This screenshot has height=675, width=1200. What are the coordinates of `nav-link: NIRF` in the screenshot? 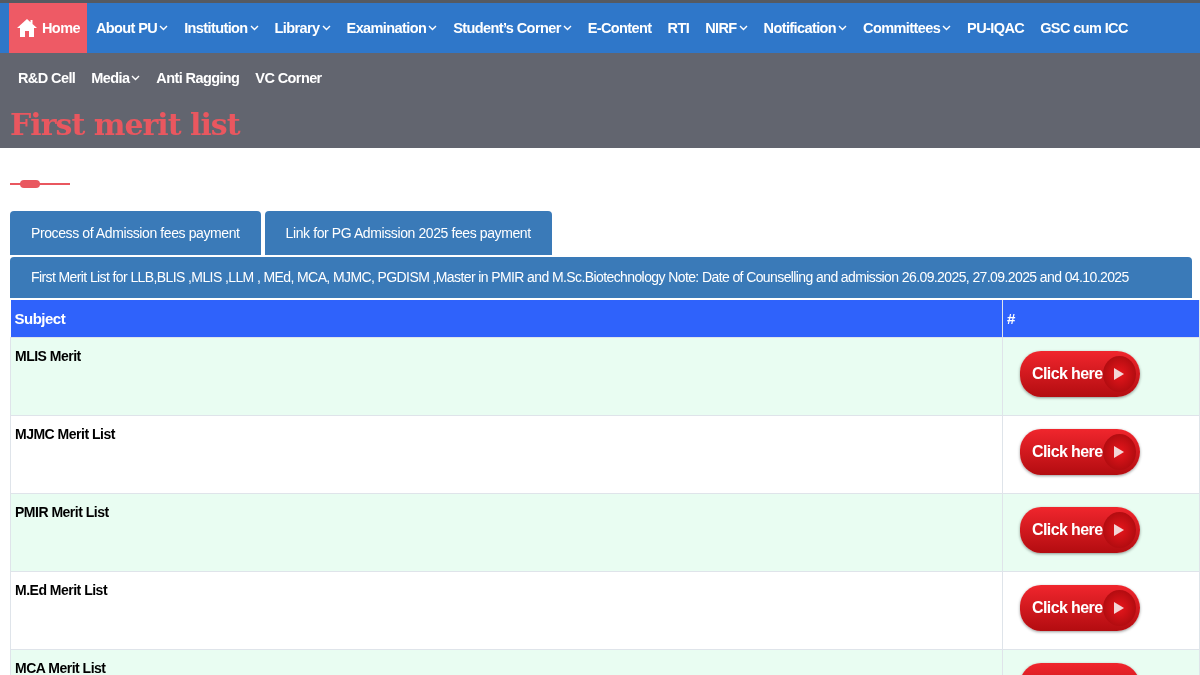 It's located at (725, 28).